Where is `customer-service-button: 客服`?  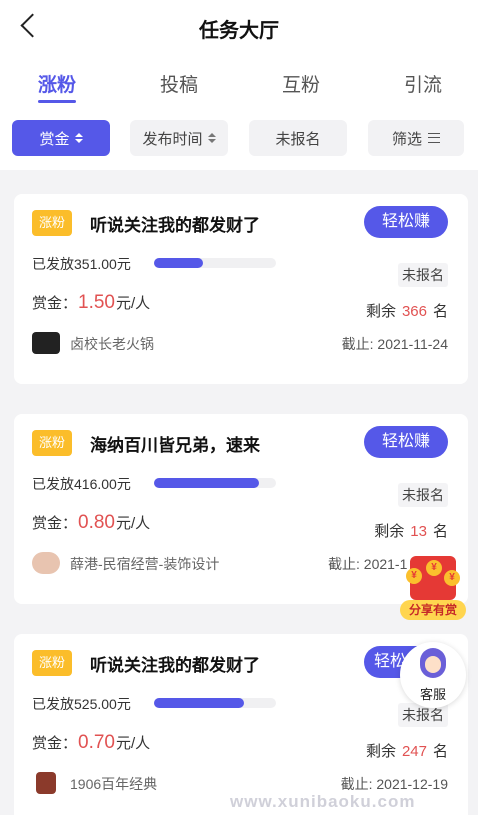 customer-service-button: 客服 is located at coordinates (433, 675).